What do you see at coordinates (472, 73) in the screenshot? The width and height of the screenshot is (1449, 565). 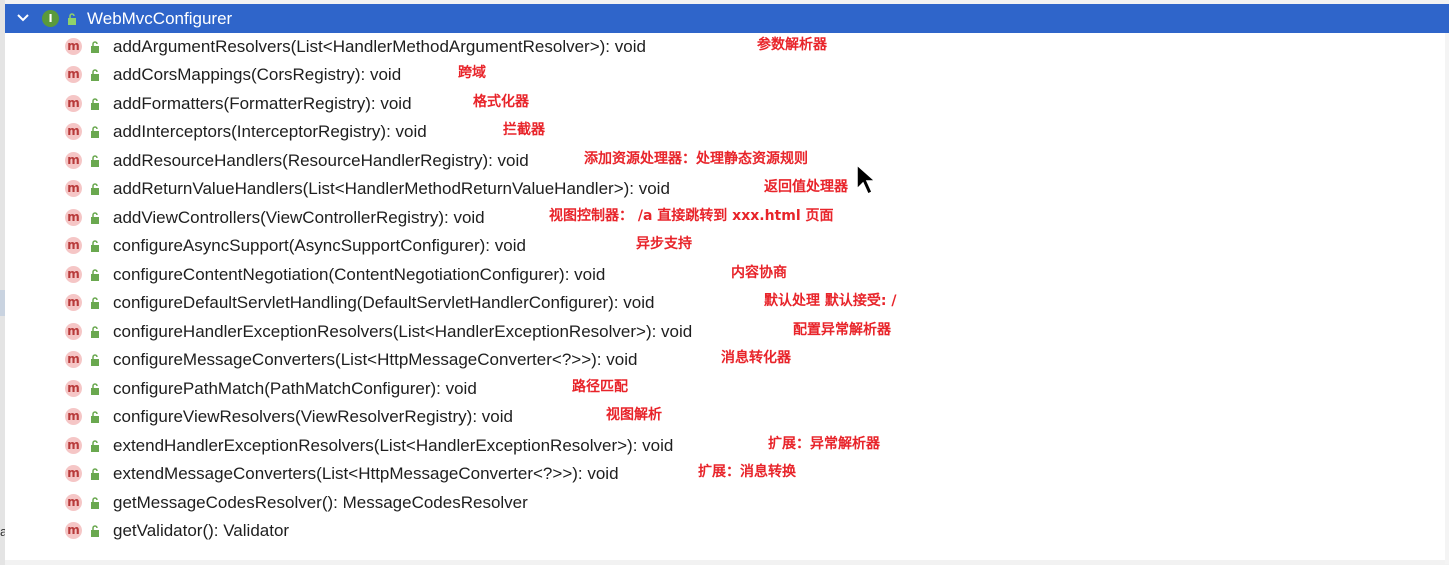 I see `annotation-note: 跨域` at bounding box center [472, 73].